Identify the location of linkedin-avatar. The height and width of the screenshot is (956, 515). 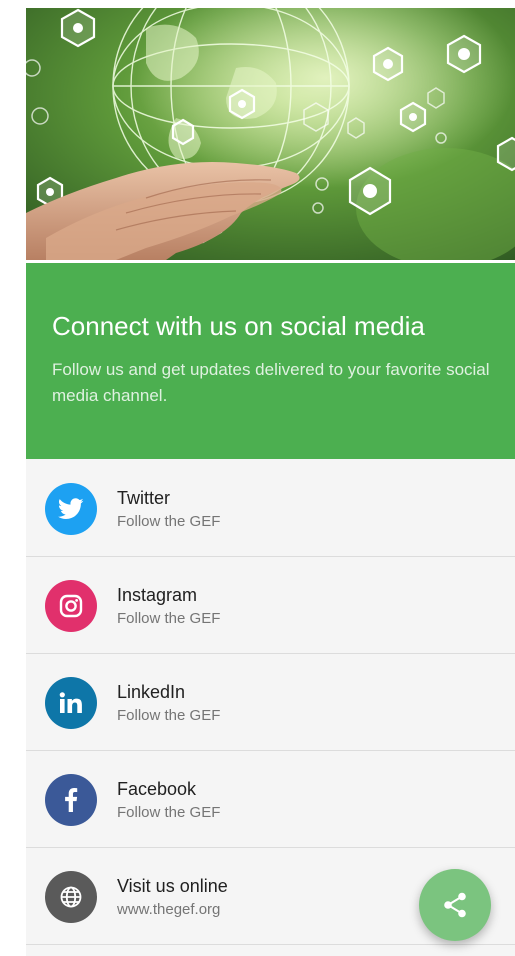
(71, 703).